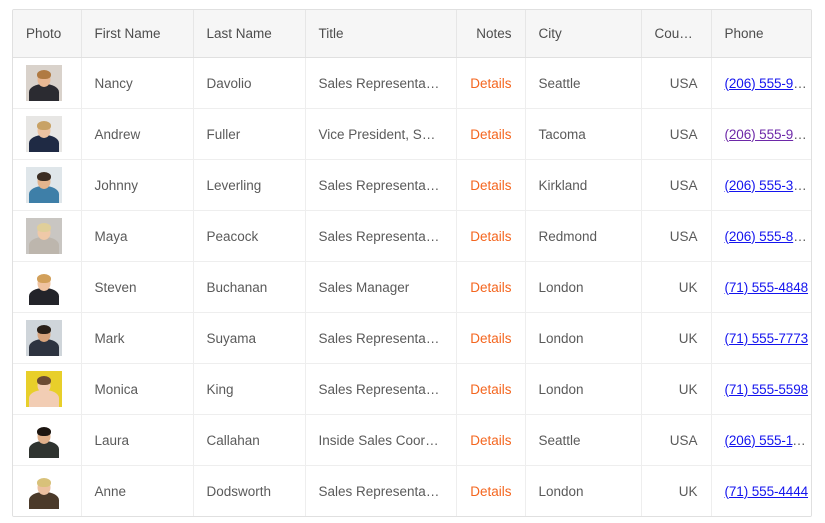 This screenshot has width=825, height=523. Describe the element at coordinates (137, 34) in the screenshot. I see `column-header-first_name: First Name` at that location.